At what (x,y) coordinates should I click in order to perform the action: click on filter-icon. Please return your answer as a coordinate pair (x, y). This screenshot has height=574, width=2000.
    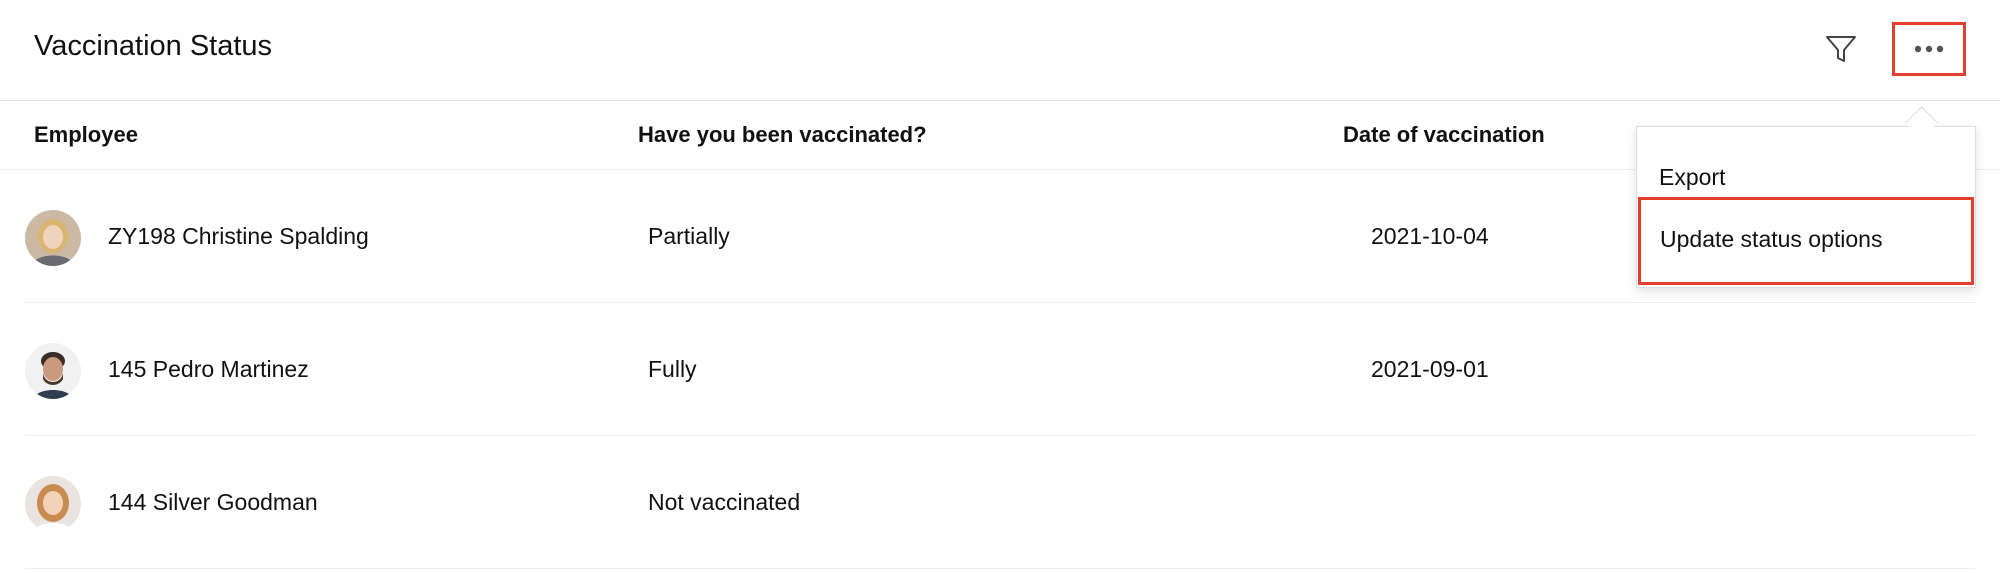
    Looking at the image, I should click on (1841, 51).